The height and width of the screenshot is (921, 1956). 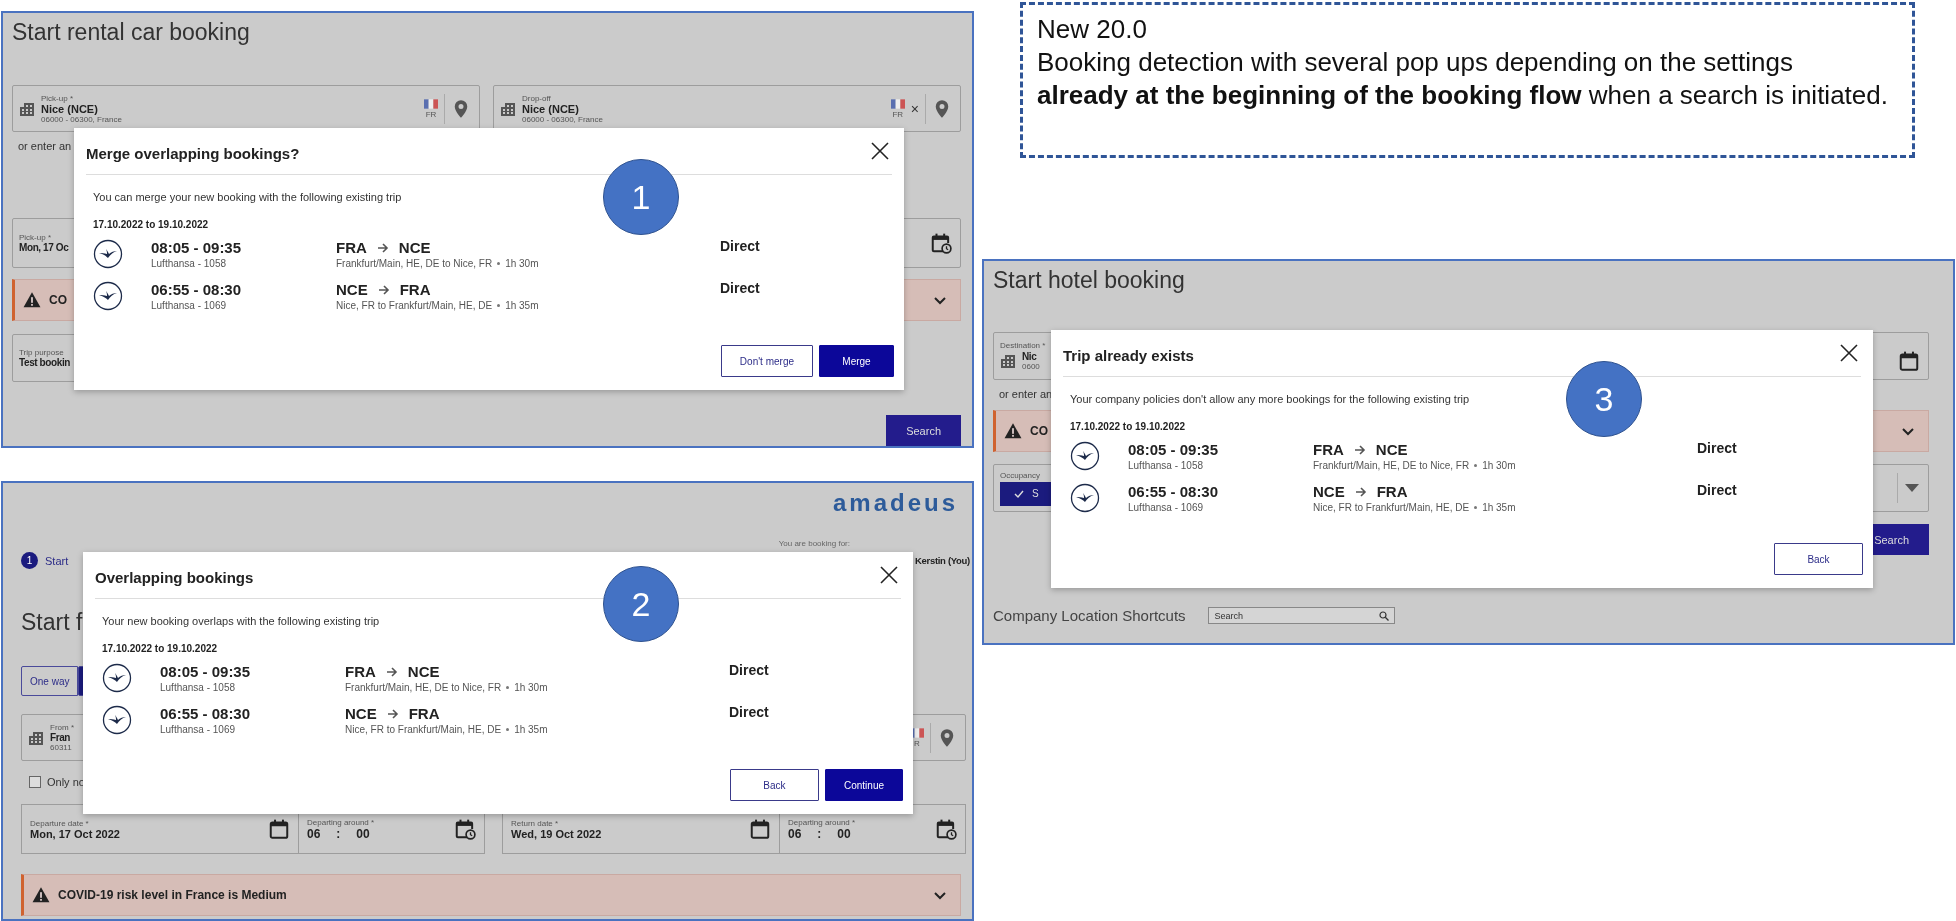 What do you see at coordinates (1089, 280) in the screenshot?
I see `page-title: Start hotel booking` at bounding box center [1089, 280].